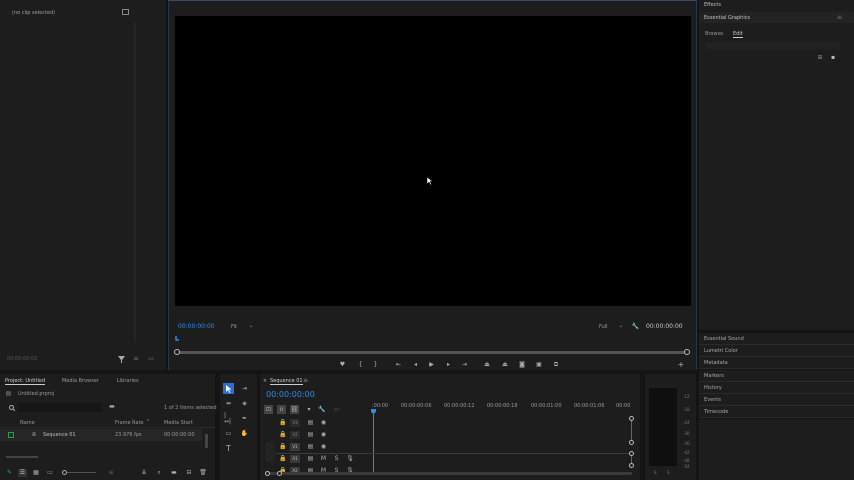 This screenshot has height=480, width=854. I want to click on panel-lumetri-color: Lumetri Color, so click(776, 351).